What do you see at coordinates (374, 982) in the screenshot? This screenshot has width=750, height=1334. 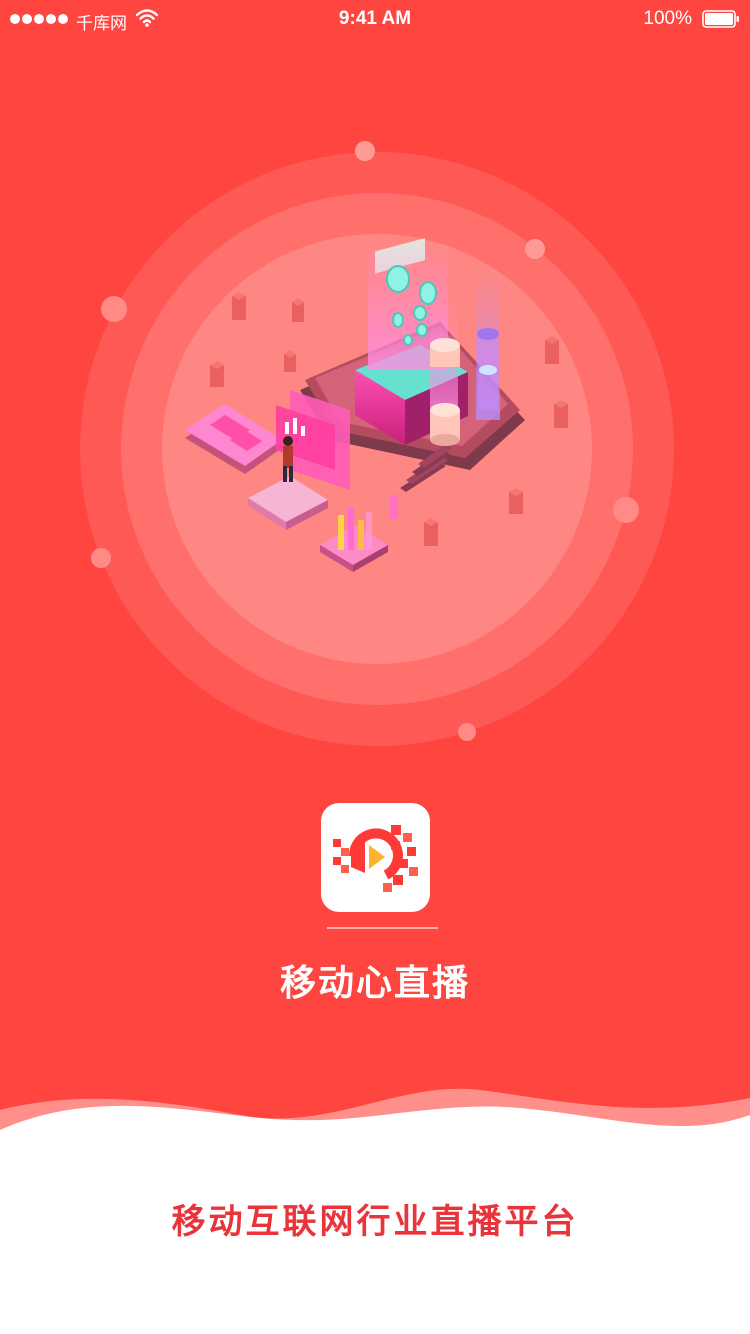 I see `app-name: 移动心直播` at bounding box center [374, 982].